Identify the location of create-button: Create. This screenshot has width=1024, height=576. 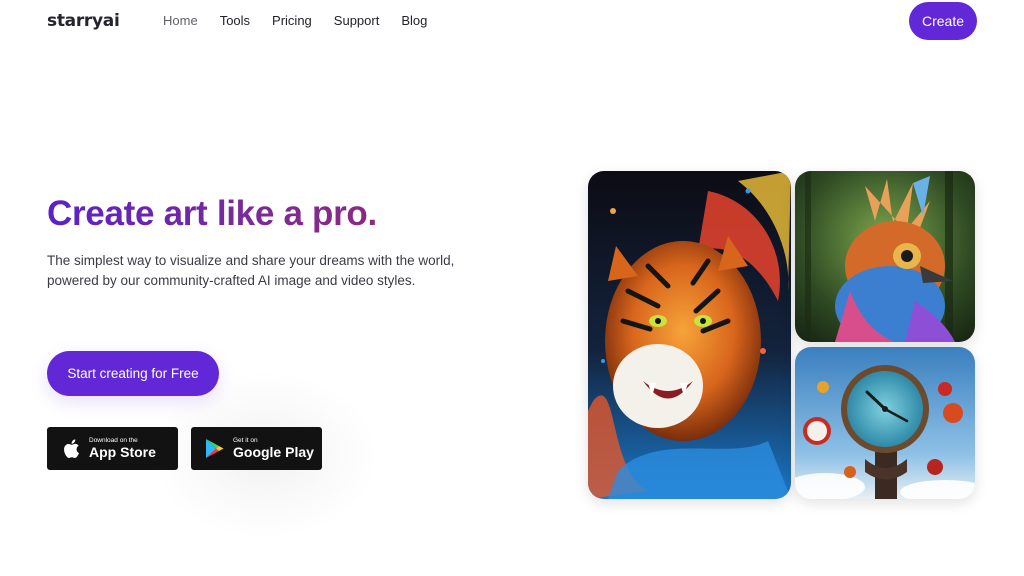
(943, 21).